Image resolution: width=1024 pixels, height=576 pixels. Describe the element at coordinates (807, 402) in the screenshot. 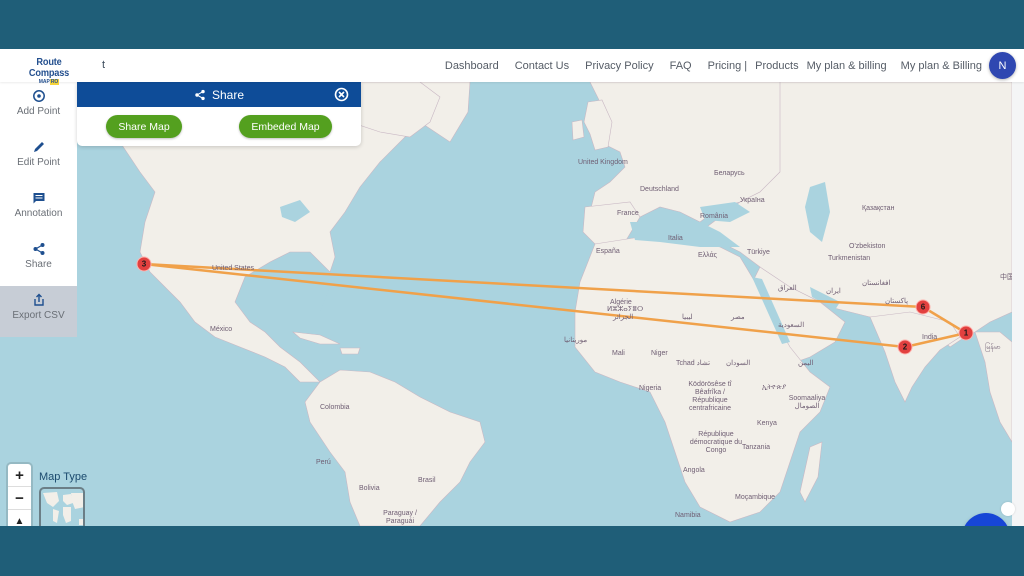

I see `label-somalia: Soomaaliya الصومال` at that location.